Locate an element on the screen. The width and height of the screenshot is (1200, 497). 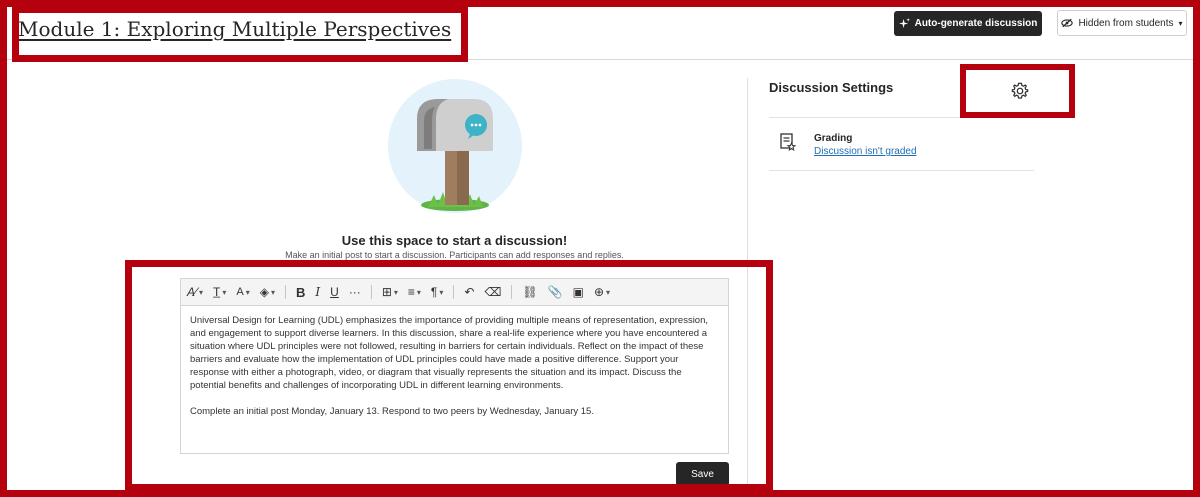
underline-button: U is located at coordinates (334, 292).